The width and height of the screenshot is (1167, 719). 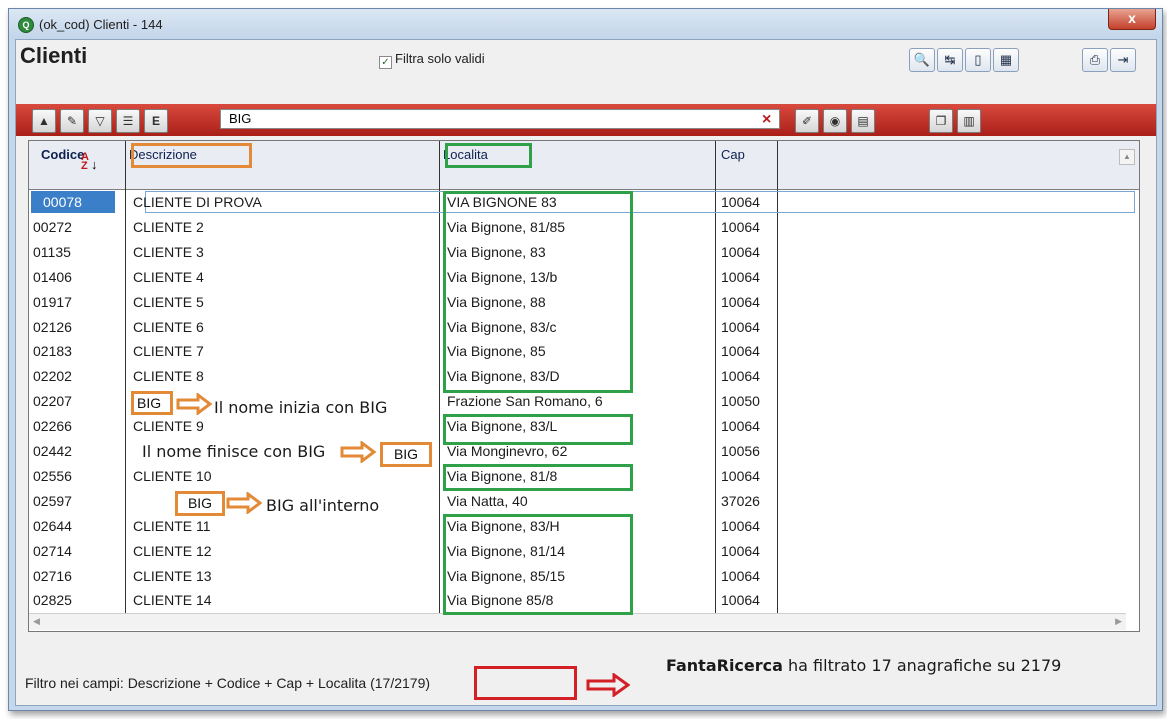 What do you see at coordinates (52, 401) in the screenshot?
I see `cell-codice: 02207` at bounding box center [52, 401].